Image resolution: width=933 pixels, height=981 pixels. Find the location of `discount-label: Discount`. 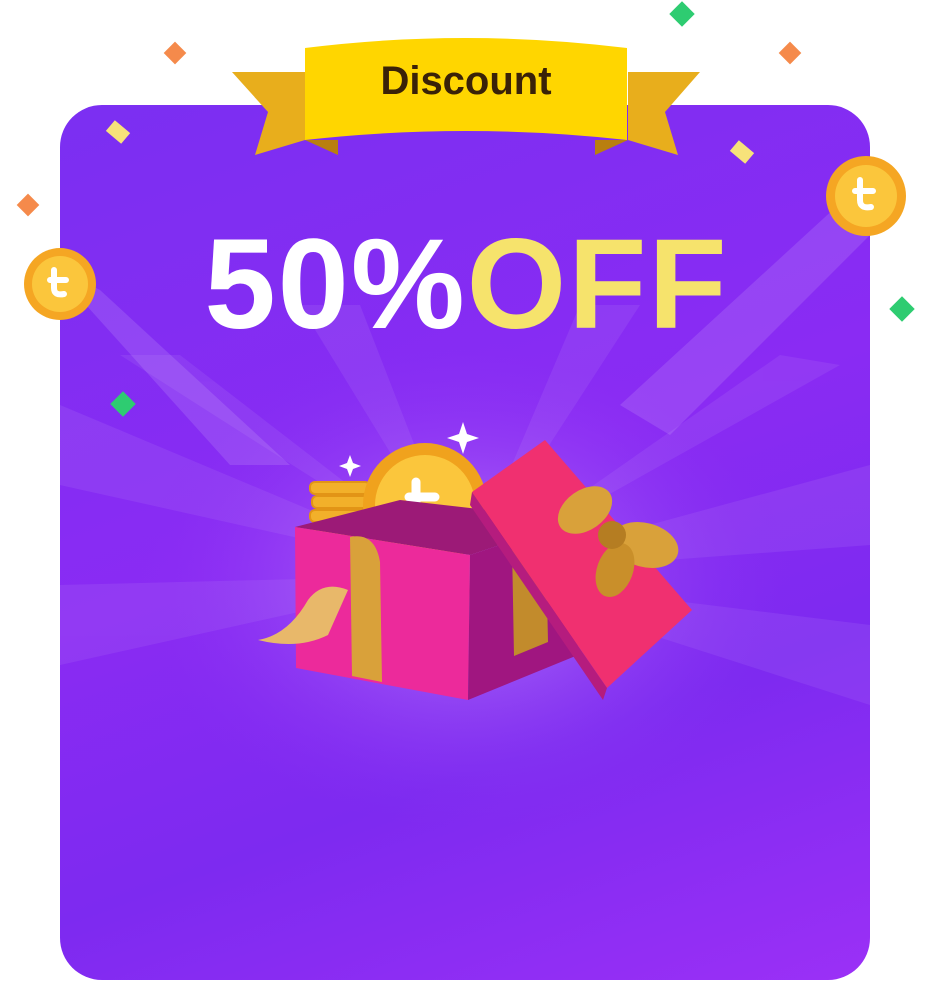

discount-label: Discount is located at coordinates (466, 81).